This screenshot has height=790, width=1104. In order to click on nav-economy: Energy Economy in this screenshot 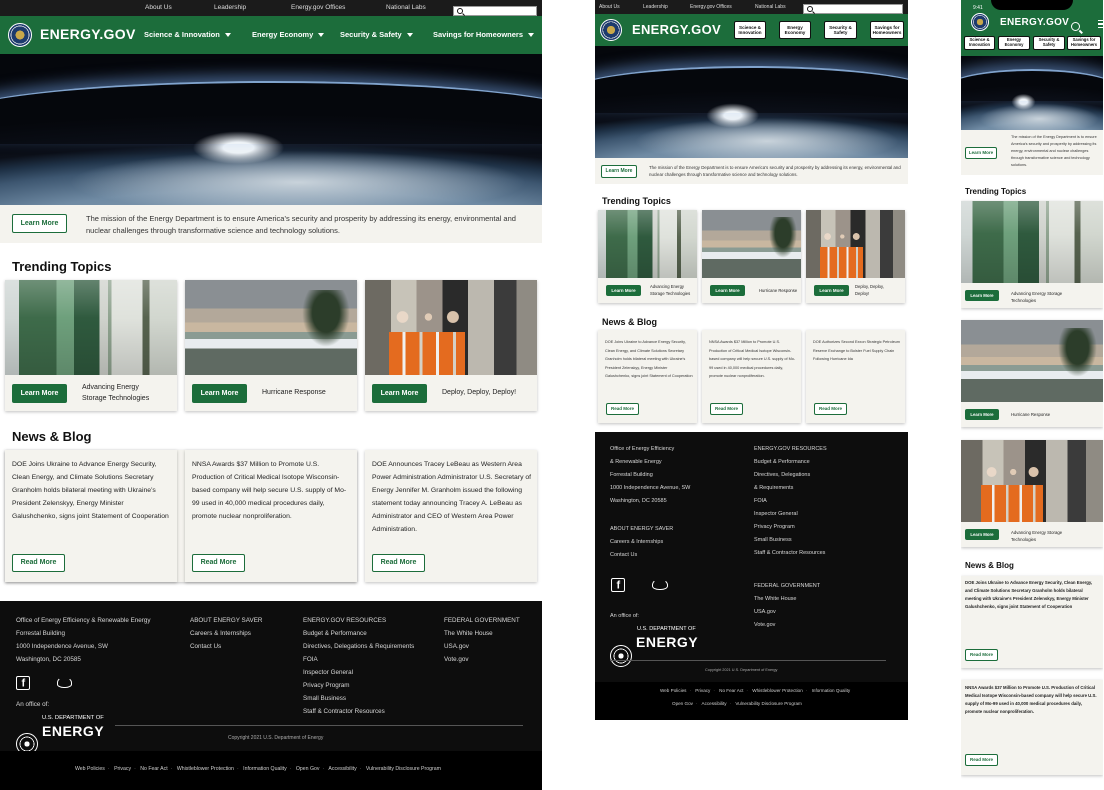, I will do `click(288, 34)`.